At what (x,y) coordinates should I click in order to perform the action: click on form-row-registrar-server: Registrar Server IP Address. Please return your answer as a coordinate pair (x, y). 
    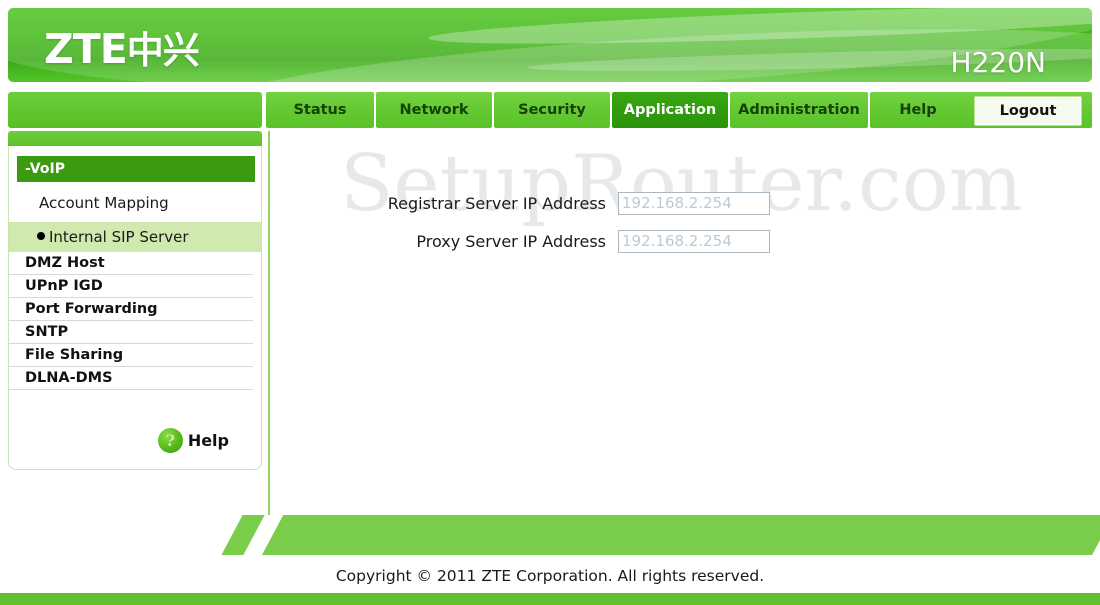
    Looking at the image, I should click on (681, 203).